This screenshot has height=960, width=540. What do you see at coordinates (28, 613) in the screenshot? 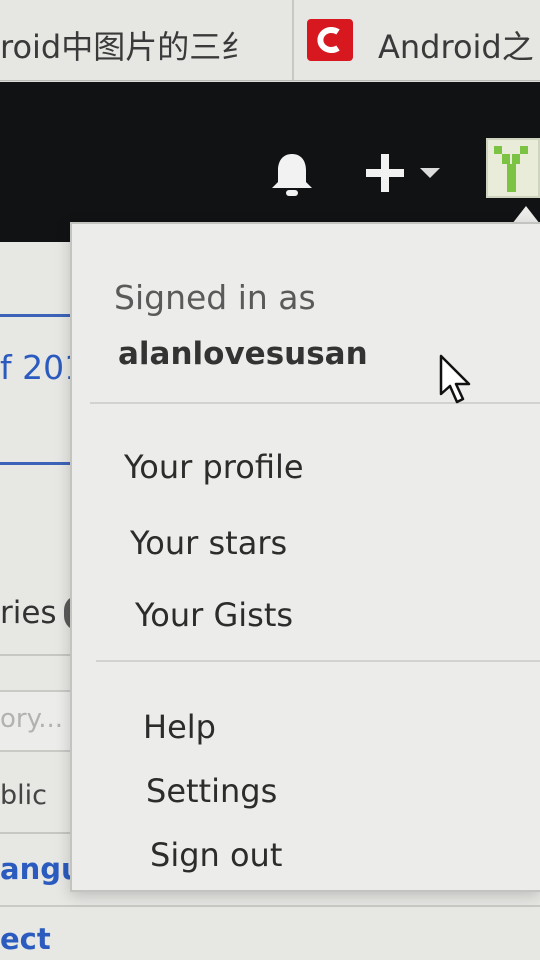
I see `repositories-tab: ries` at bounding box center [28, 613].